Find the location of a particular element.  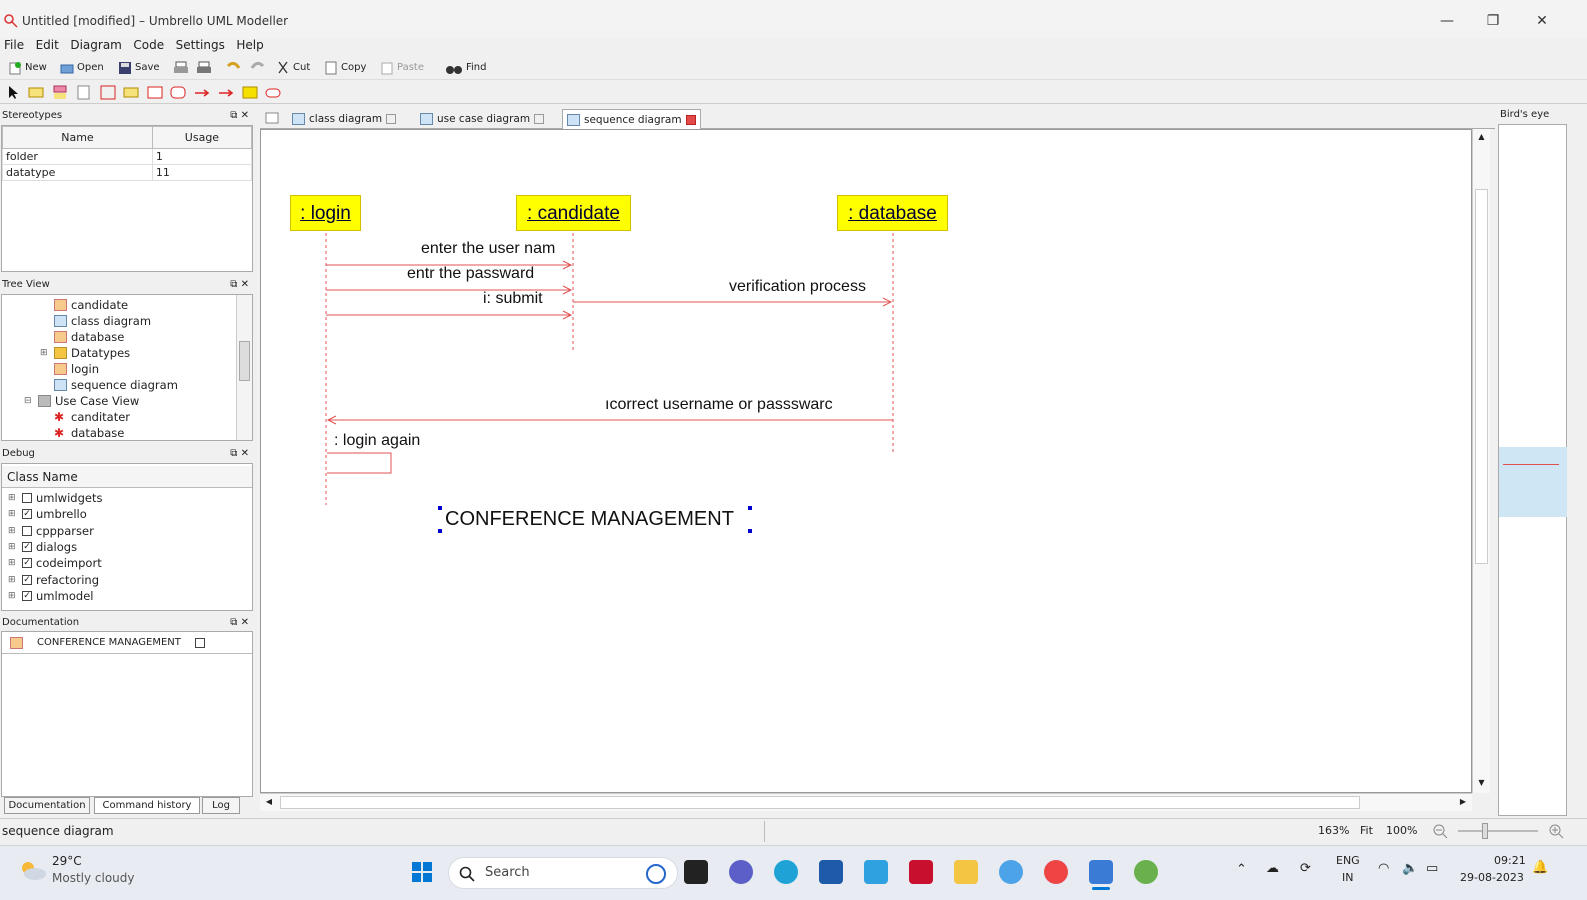

onedrive-icon: ☁ is located at coordinates (1272, 868).